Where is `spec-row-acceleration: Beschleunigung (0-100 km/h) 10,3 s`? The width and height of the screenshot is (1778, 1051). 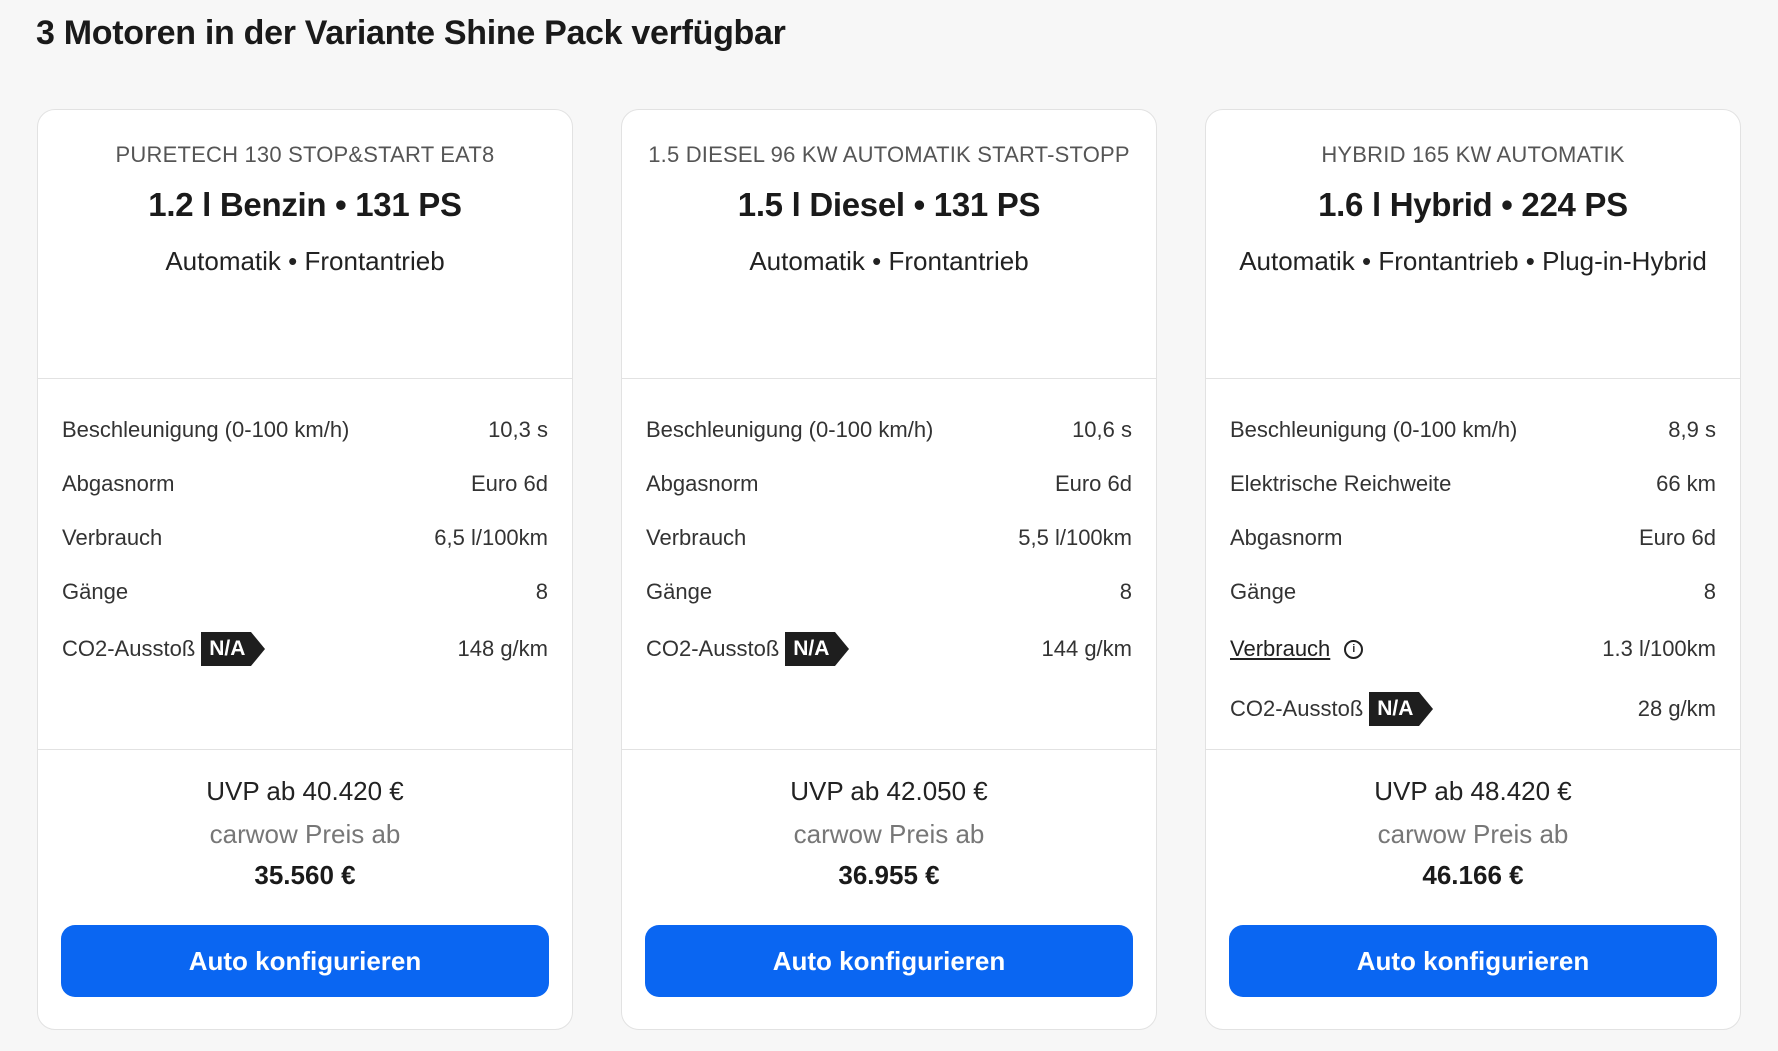
spec-row-acceleration: Beschleunigung (0-100 km/h) 10,3 s is located at coordinates (305, 430).